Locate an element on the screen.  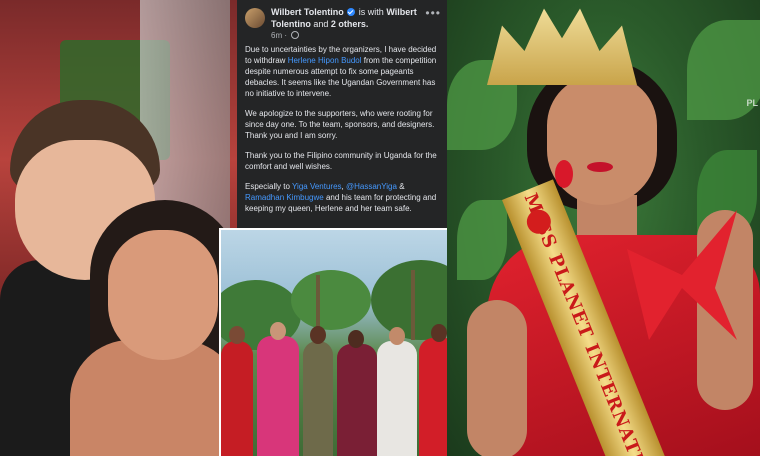
author-name: Wilbert Tolentino is located at coordinates (307, 12).